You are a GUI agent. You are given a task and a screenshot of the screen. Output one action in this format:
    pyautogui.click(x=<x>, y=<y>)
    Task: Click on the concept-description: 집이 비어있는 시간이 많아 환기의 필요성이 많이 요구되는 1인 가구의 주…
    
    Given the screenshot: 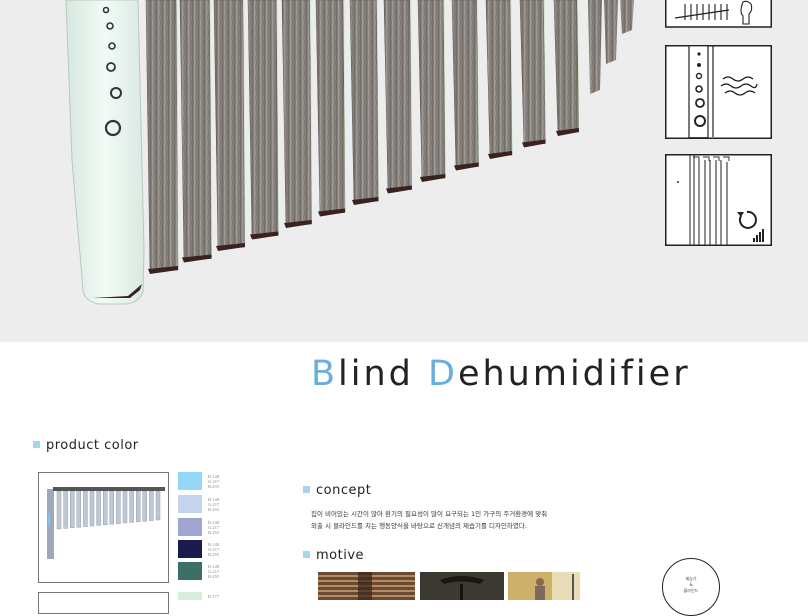 What is the action you would take?
    pyautogui.click(x=429, y=520)
    